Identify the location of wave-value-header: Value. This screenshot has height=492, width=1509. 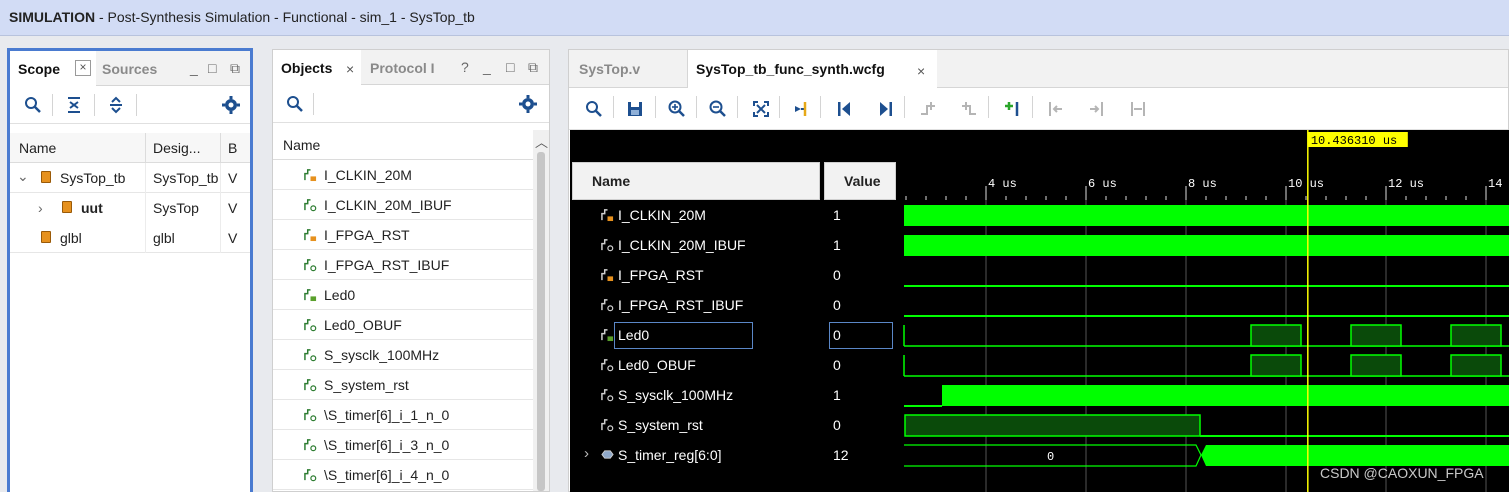
(860, 181).